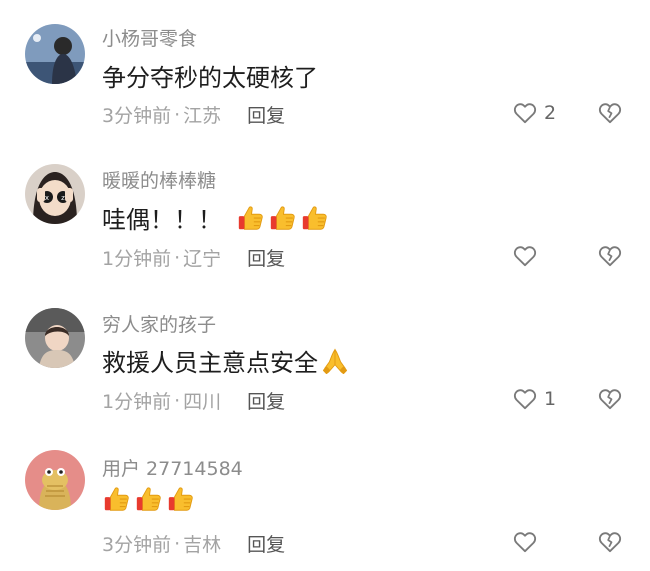 This screenshot has width=650, height=571. I want to click on like-button: 1, so click(534, 399).